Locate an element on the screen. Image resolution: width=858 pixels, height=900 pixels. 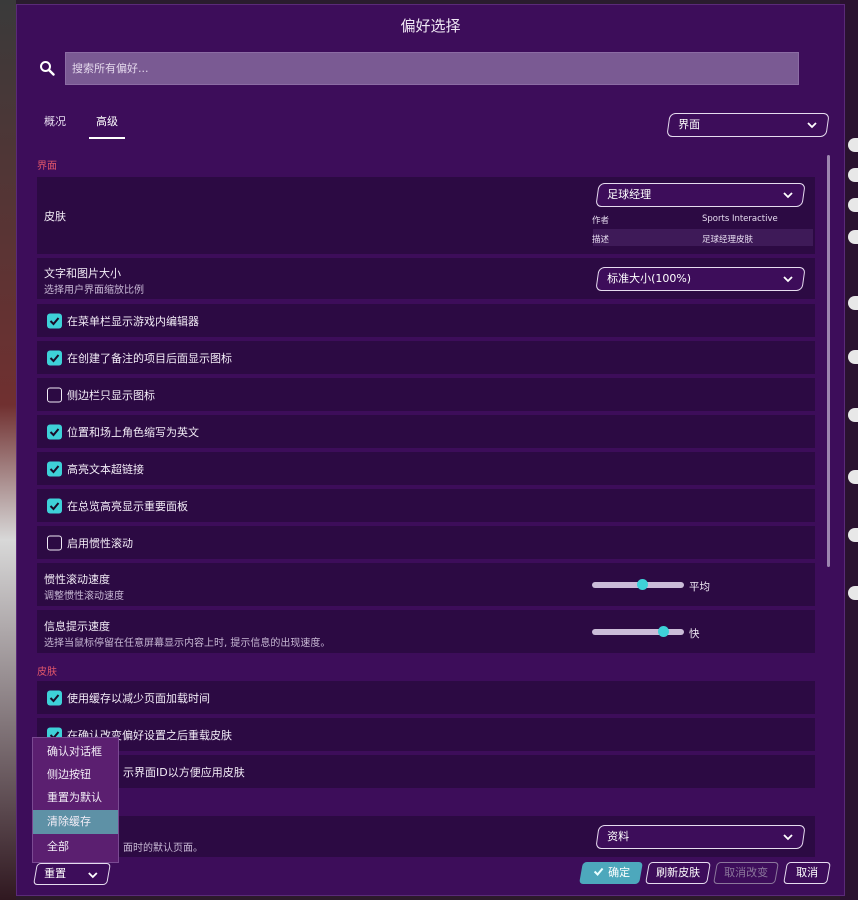
cancel-label: 取消 is located at coordinates (807, 872).